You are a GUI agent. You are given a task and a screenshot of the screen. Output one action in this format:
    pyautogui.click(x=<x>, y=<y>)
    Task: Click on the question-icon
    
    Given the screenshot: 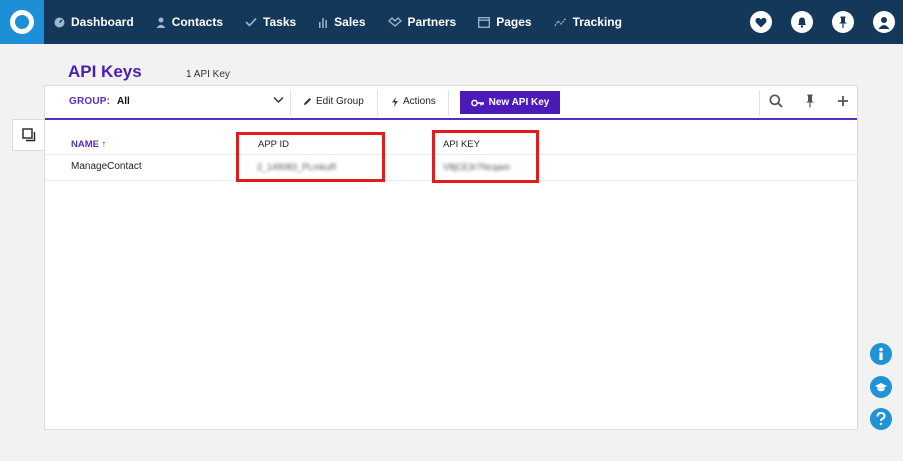 What is the action you would take?
    pyautogui.click(x=881, y=419)
    